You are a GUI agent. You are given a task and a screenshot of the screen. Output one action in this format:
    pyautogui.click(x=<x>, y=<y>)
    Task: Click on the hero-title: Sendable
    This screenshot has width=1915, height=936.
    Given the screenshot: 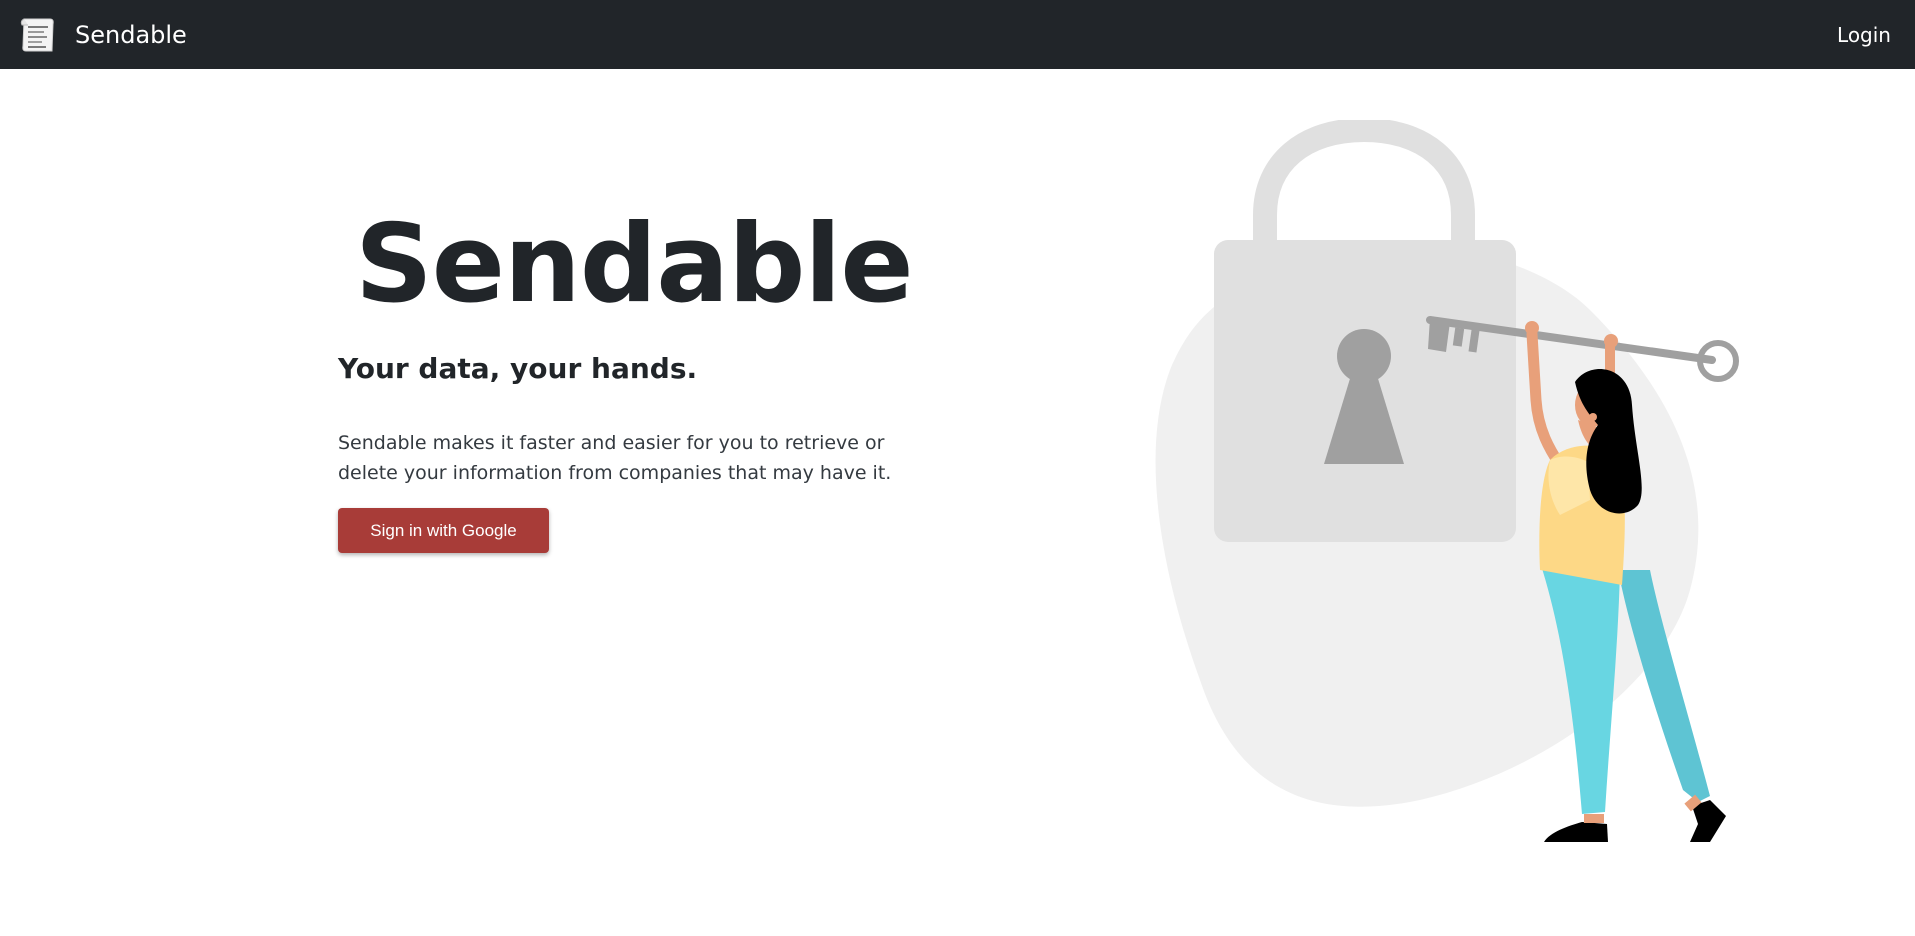 What is the action you would take?
    pyautogui.click(x=634, y=264)
    